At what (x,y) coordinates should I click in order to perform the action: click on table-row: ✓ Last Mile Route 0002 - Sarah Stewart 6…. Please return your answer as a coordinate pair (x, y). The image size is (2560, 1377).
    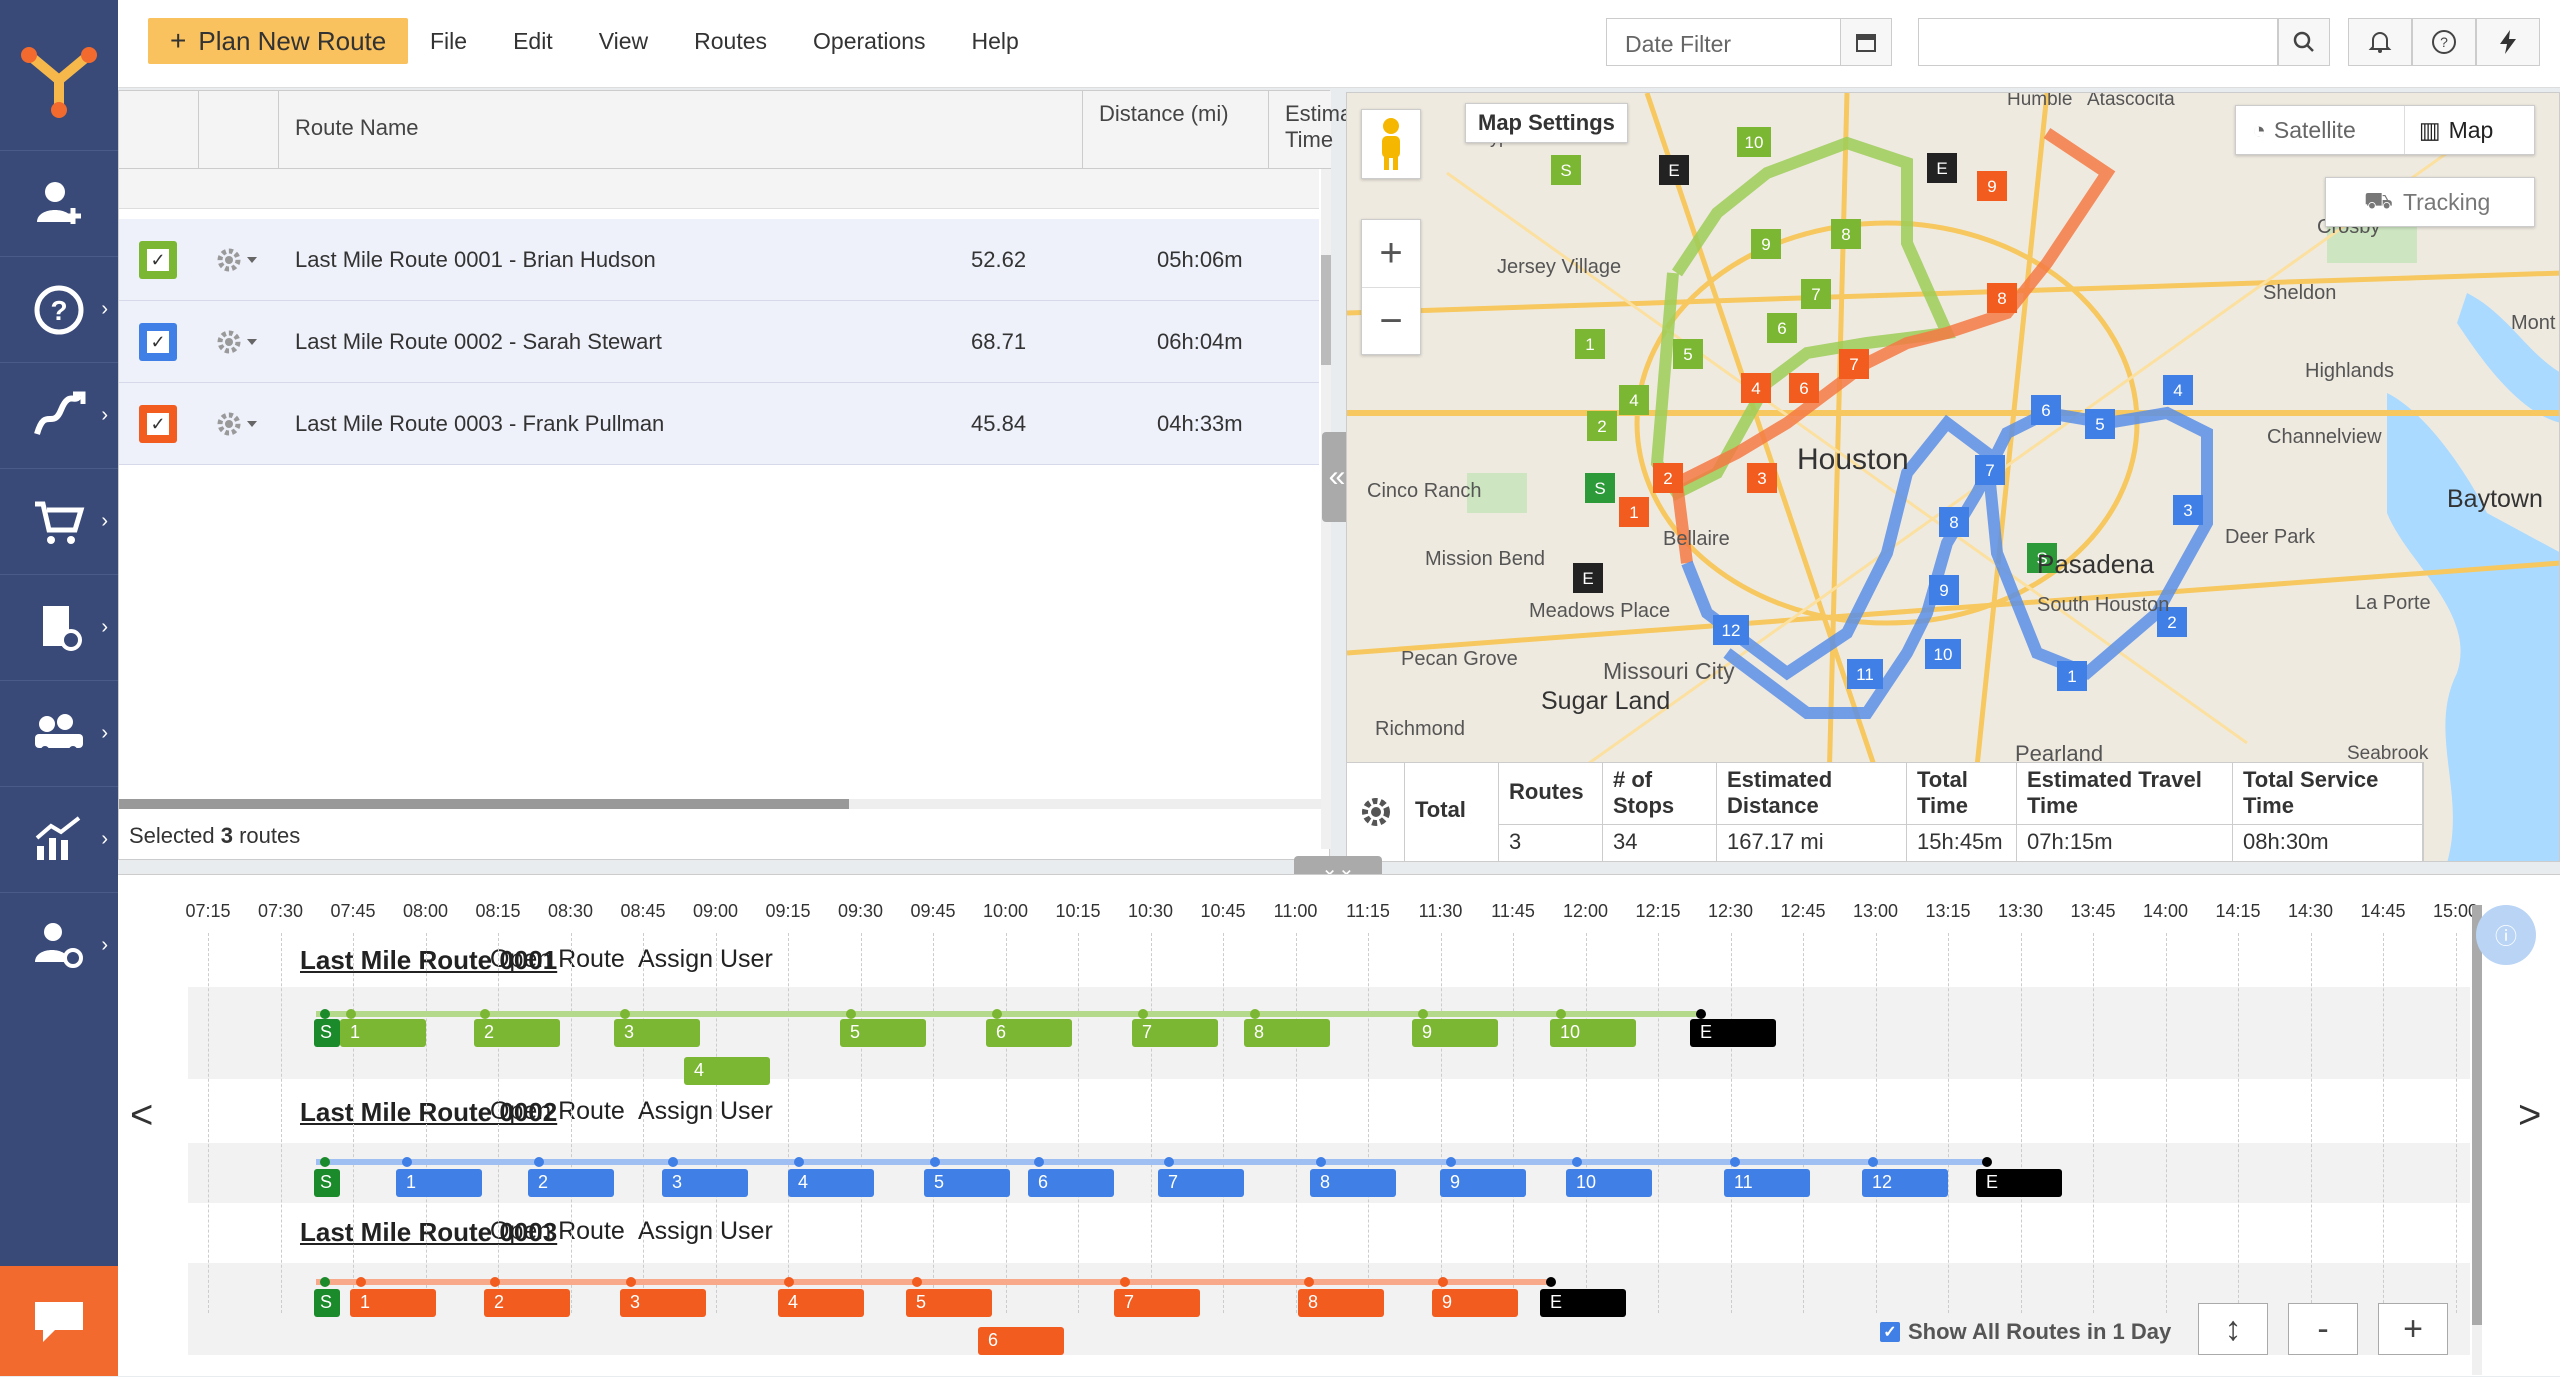
    Looking at the image, I should click on (719, 342).